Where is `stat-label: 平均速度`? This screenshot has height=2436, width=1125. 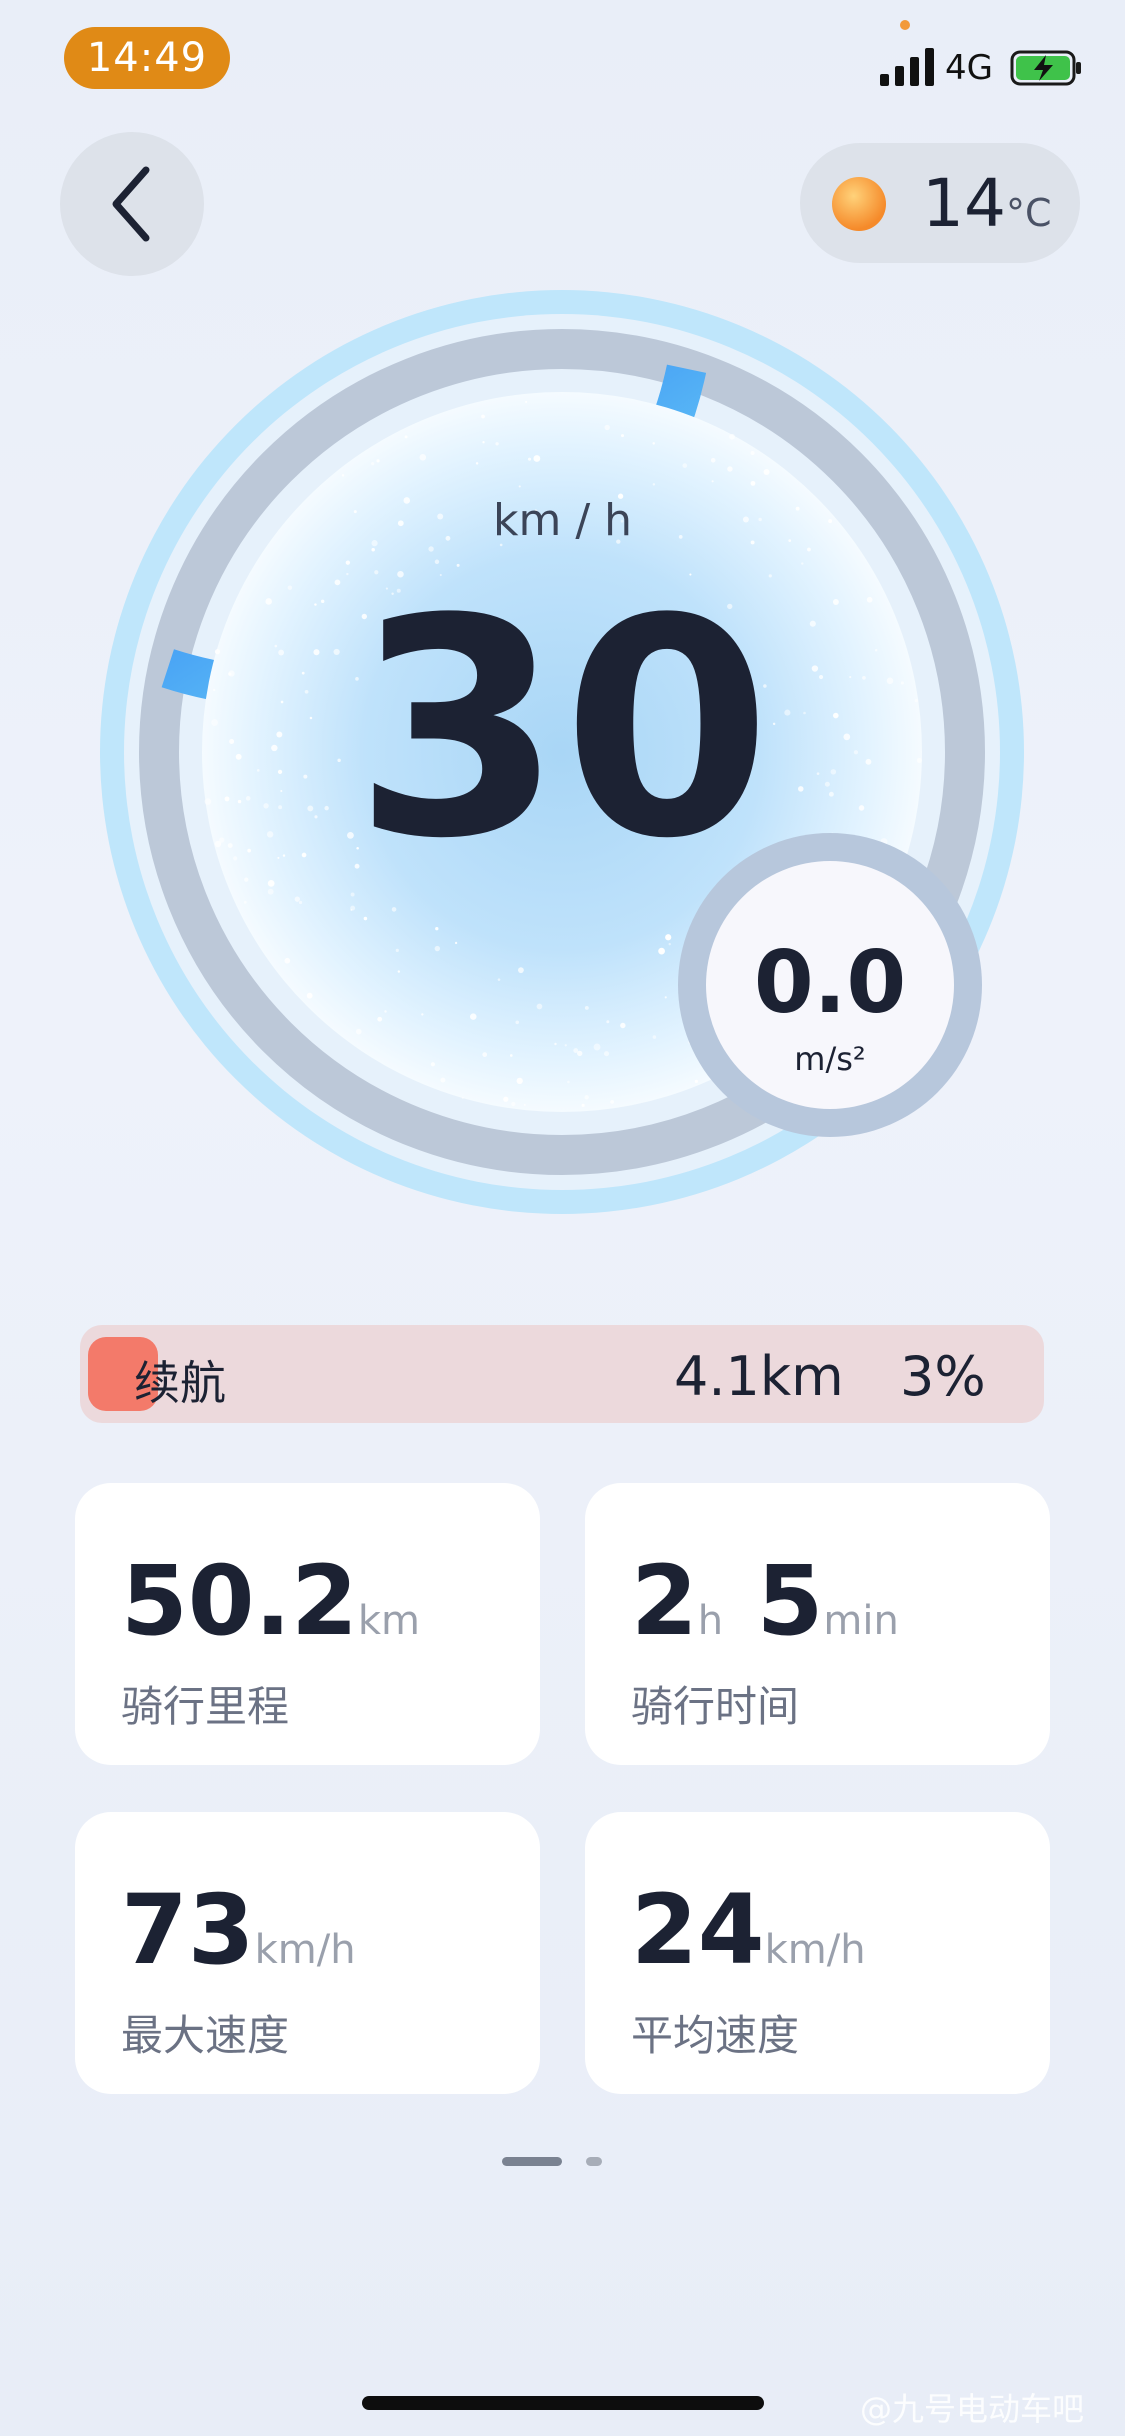 stat-label: 平均速度 is located at coordinates (715, 2035).